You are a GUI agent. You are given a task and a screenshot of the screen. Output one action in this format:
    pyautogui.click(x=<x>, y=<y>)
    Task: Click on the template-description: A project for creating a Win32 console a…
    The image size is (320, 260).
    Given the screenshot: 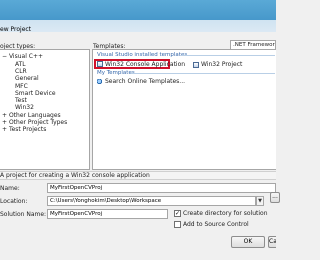 What is the action you would take?
    pyautogui.click(x=75, y=175)
    